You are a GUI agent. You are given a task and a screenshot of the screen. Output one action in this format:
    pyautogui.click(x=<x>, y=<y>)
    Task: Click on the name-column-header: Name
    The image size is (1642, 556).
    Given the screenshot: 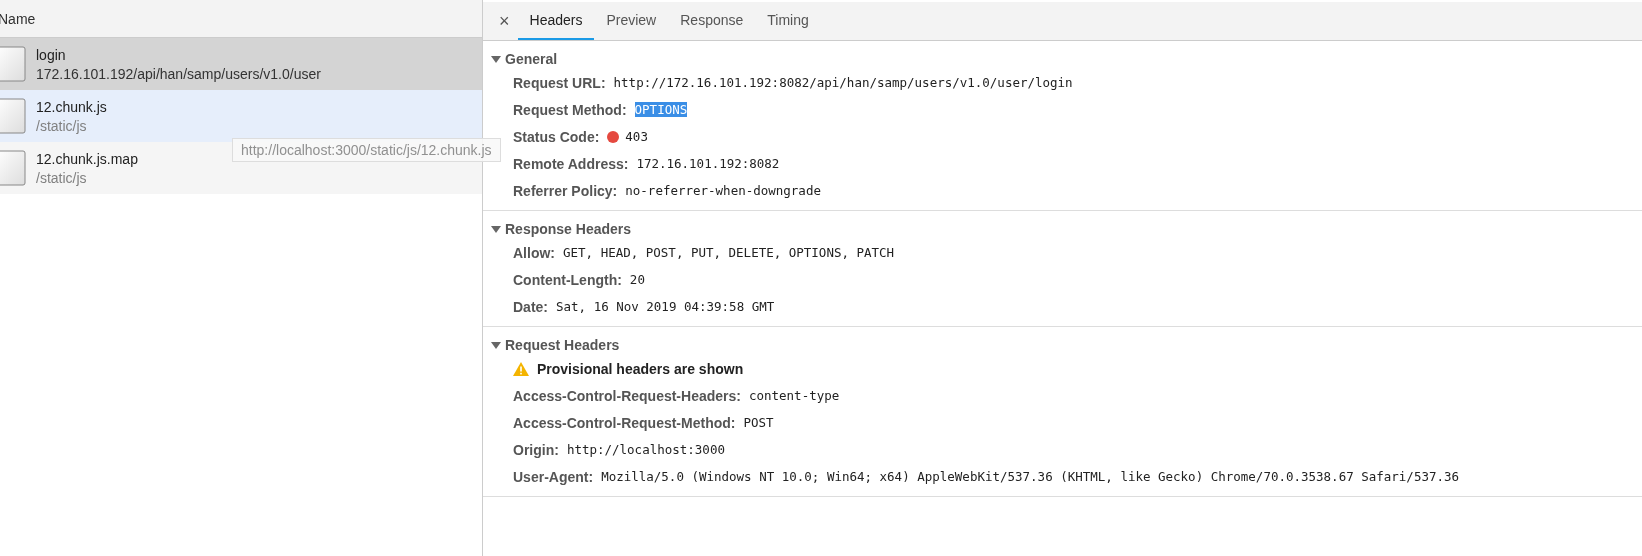 What is the action you would take?
    pyautogui.click(x=18, y=18)
    